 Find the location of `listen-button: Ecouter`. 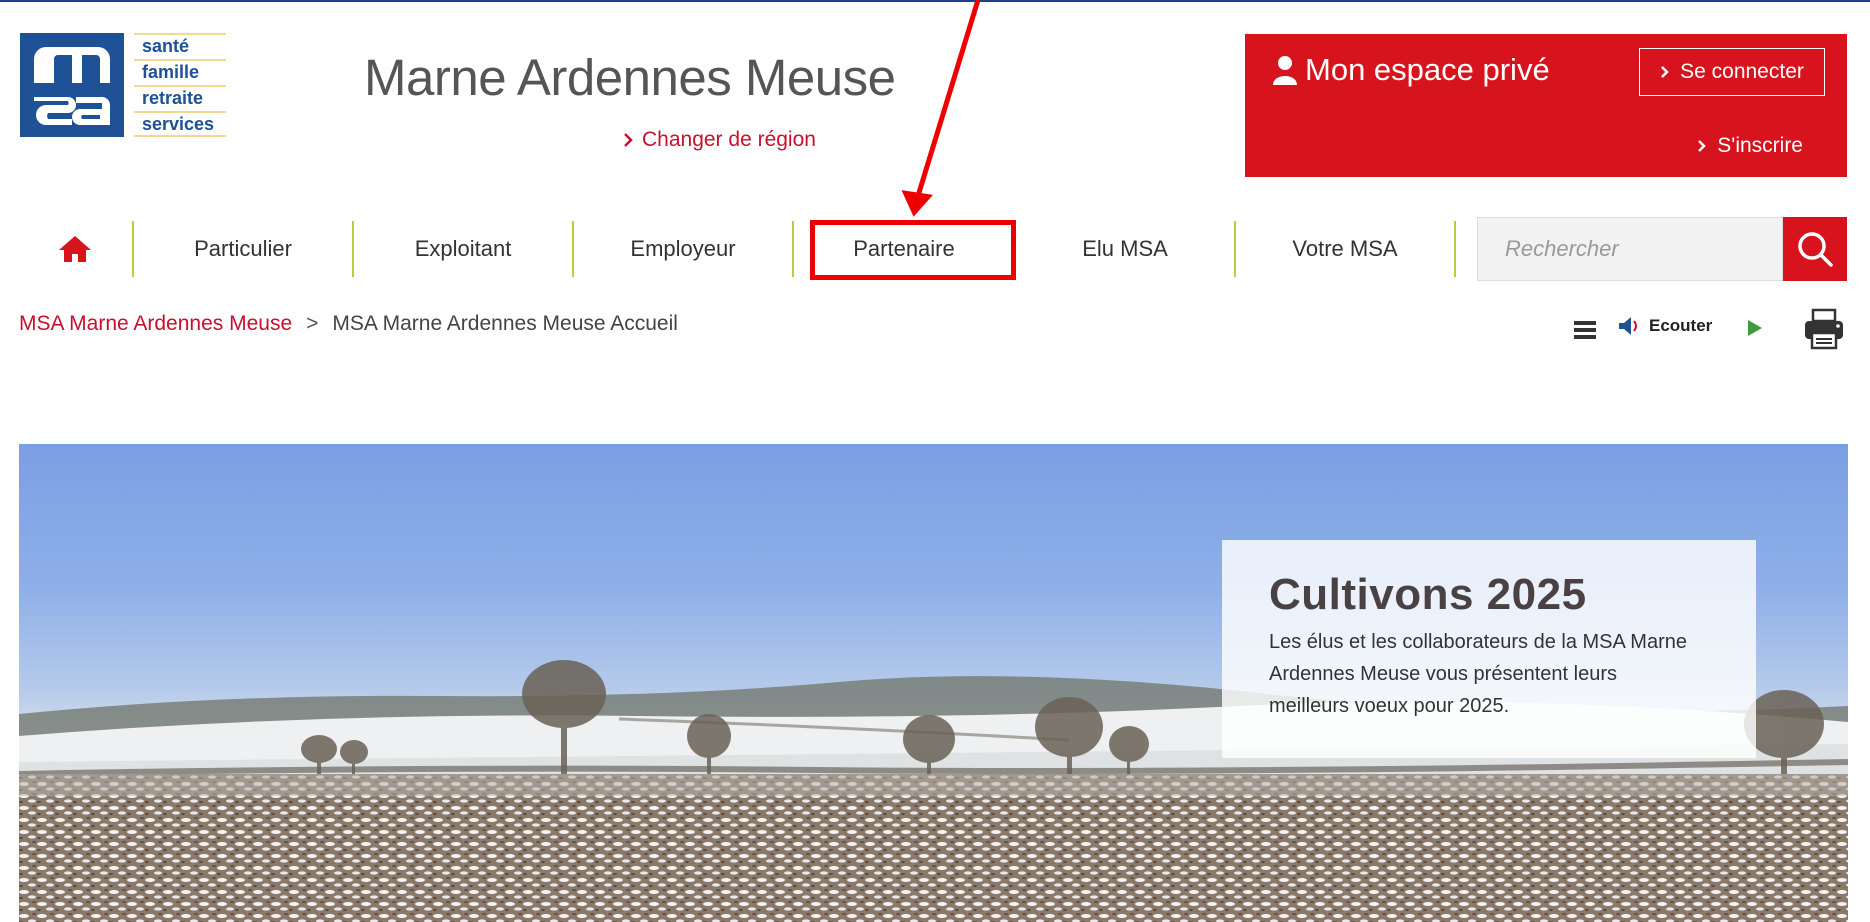

listen-button: Ecouter is located at coordinates (1664, 326).